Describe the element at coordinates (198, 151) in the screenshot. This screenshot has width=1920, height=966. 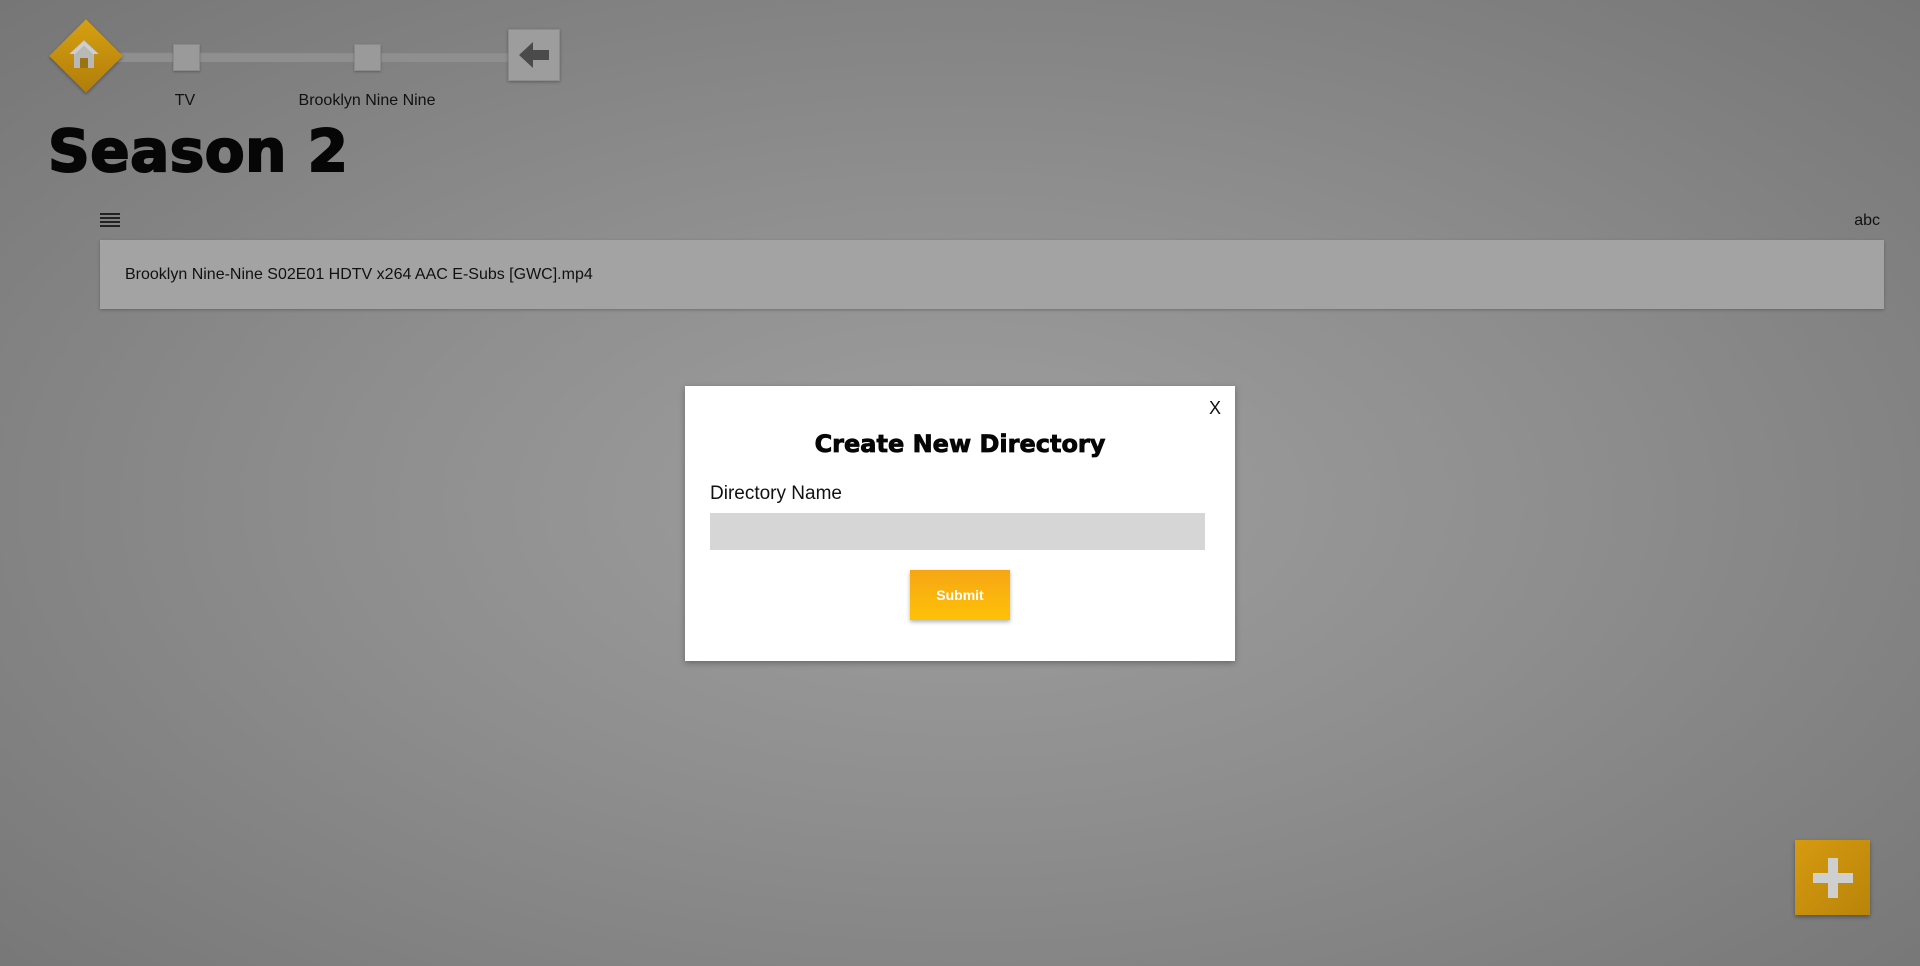
I see `page-title: Season 2` at that location.